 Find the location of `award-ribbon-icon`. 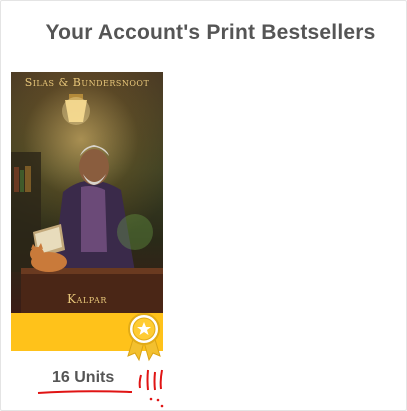

award-ribbon-icon is located at coordinates (144, 337).